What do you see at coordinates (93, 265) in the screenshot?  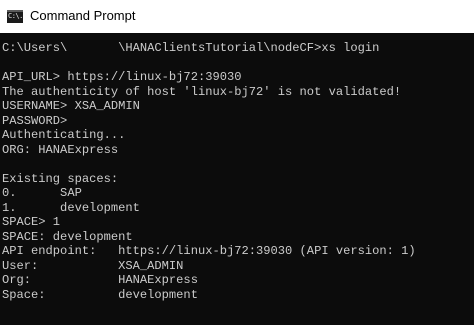 I see `console-line: User: XSA_ADMIN` at bounding box center [93, 265].